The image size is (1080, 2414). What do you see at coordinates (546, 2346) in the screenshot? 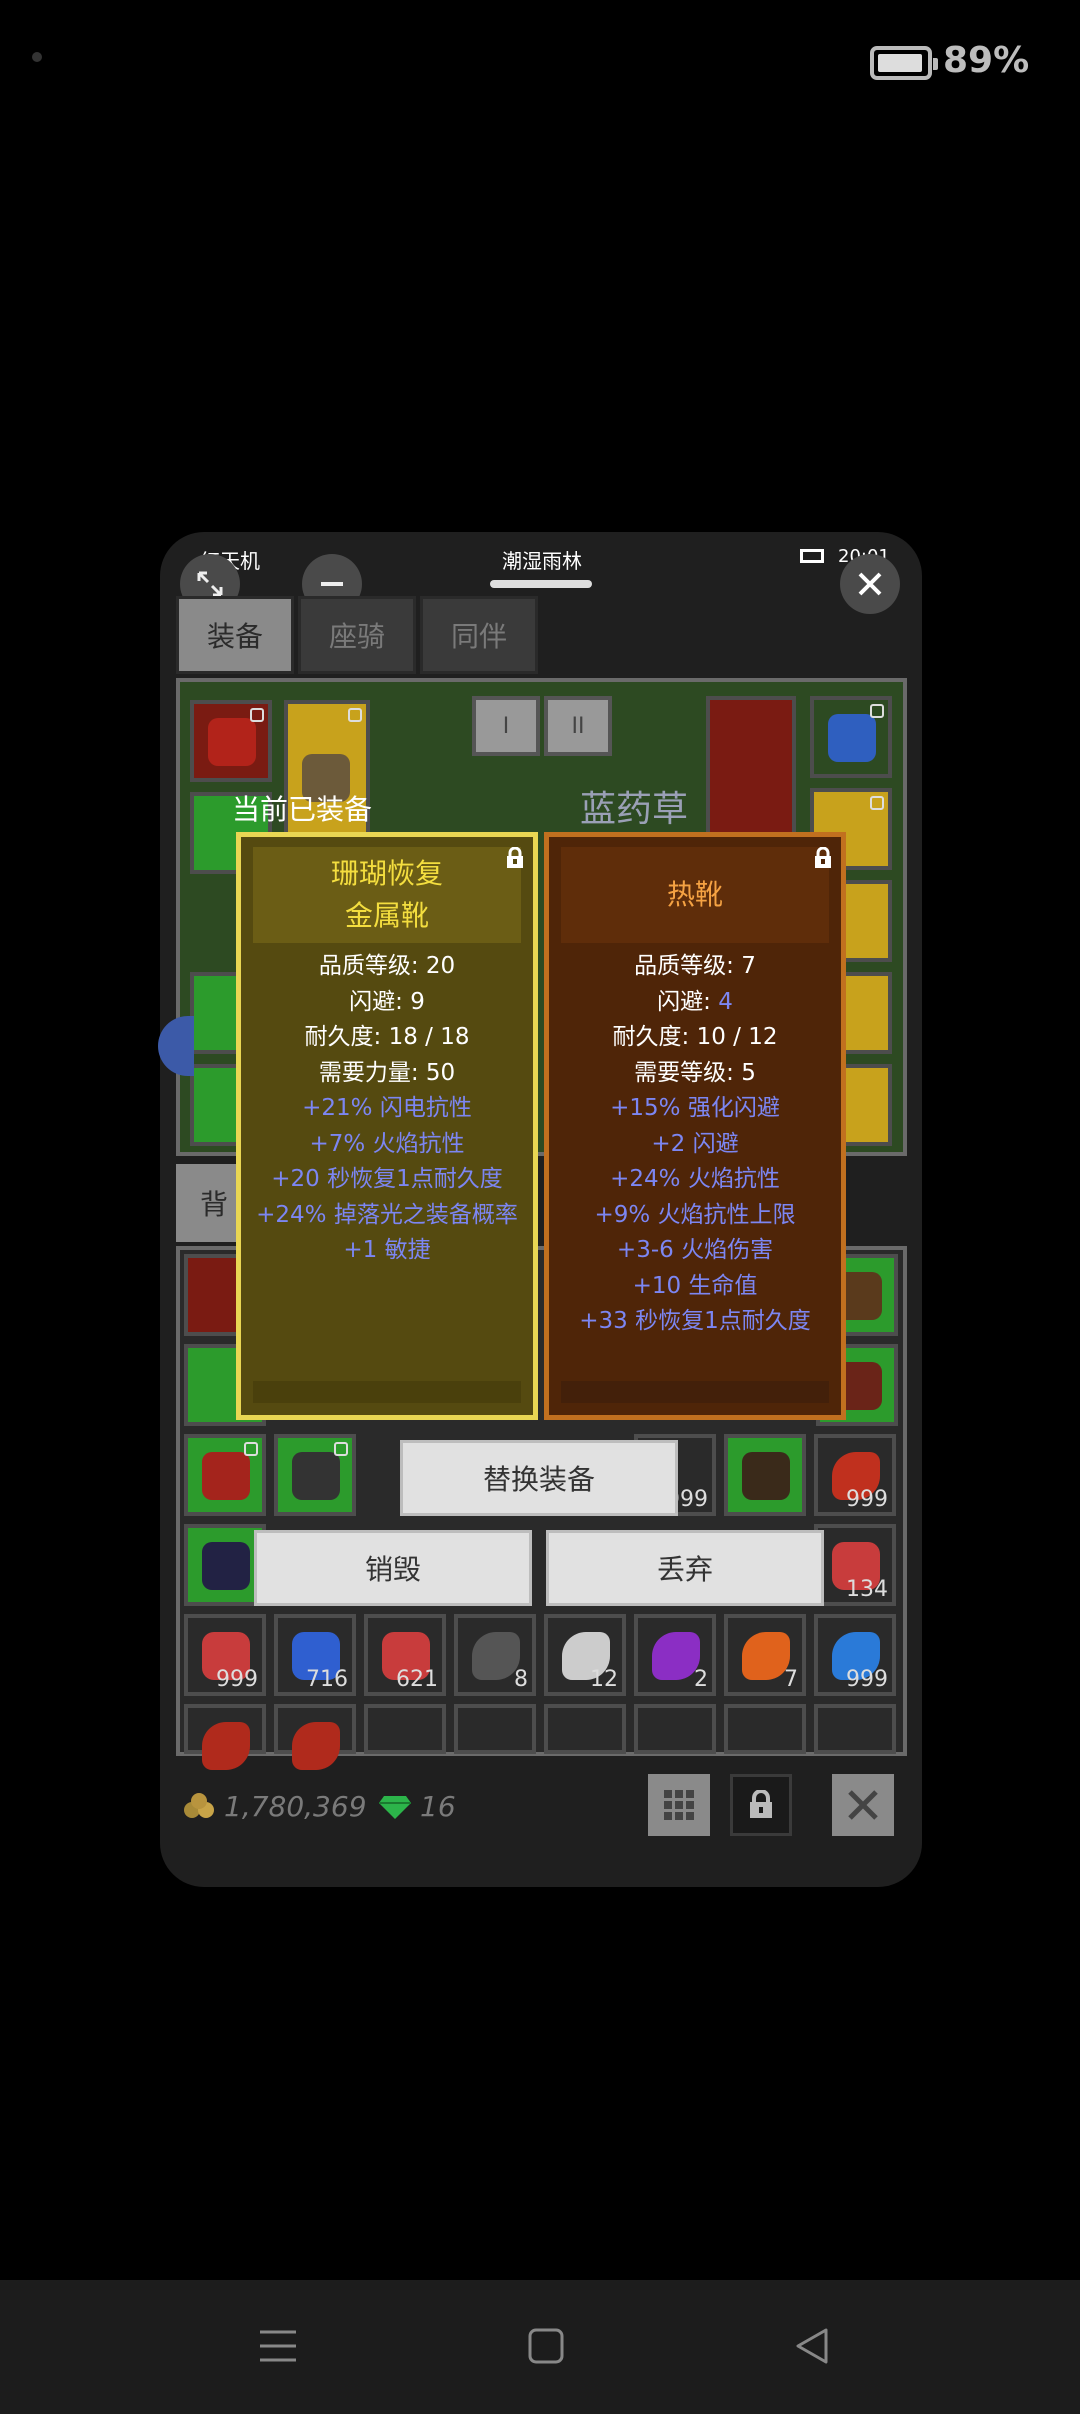
I see `home-icon` at bounding box center [546, 2346].